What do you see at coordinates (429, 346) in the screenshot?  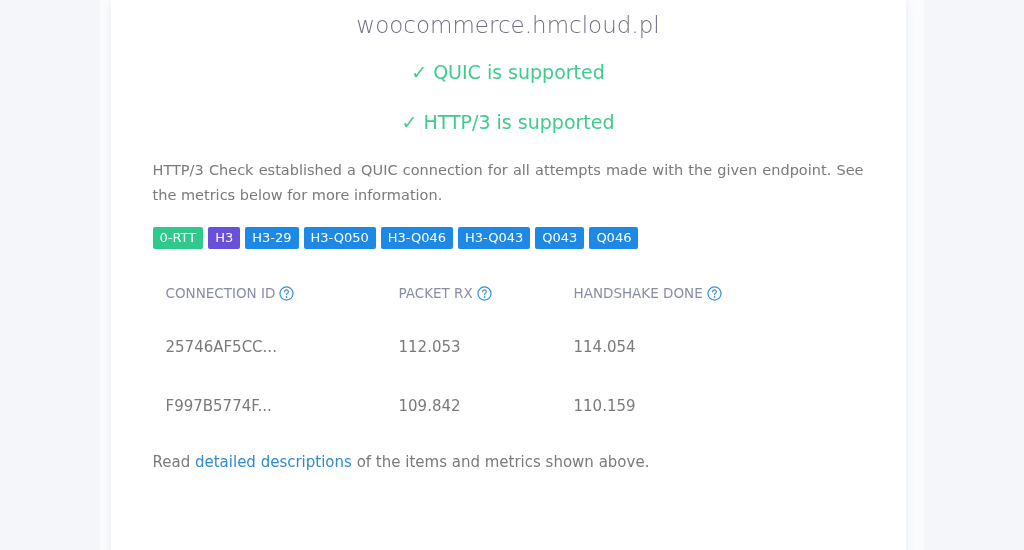 I see `table-cell: 112.053` at bounding box center [429, 346].